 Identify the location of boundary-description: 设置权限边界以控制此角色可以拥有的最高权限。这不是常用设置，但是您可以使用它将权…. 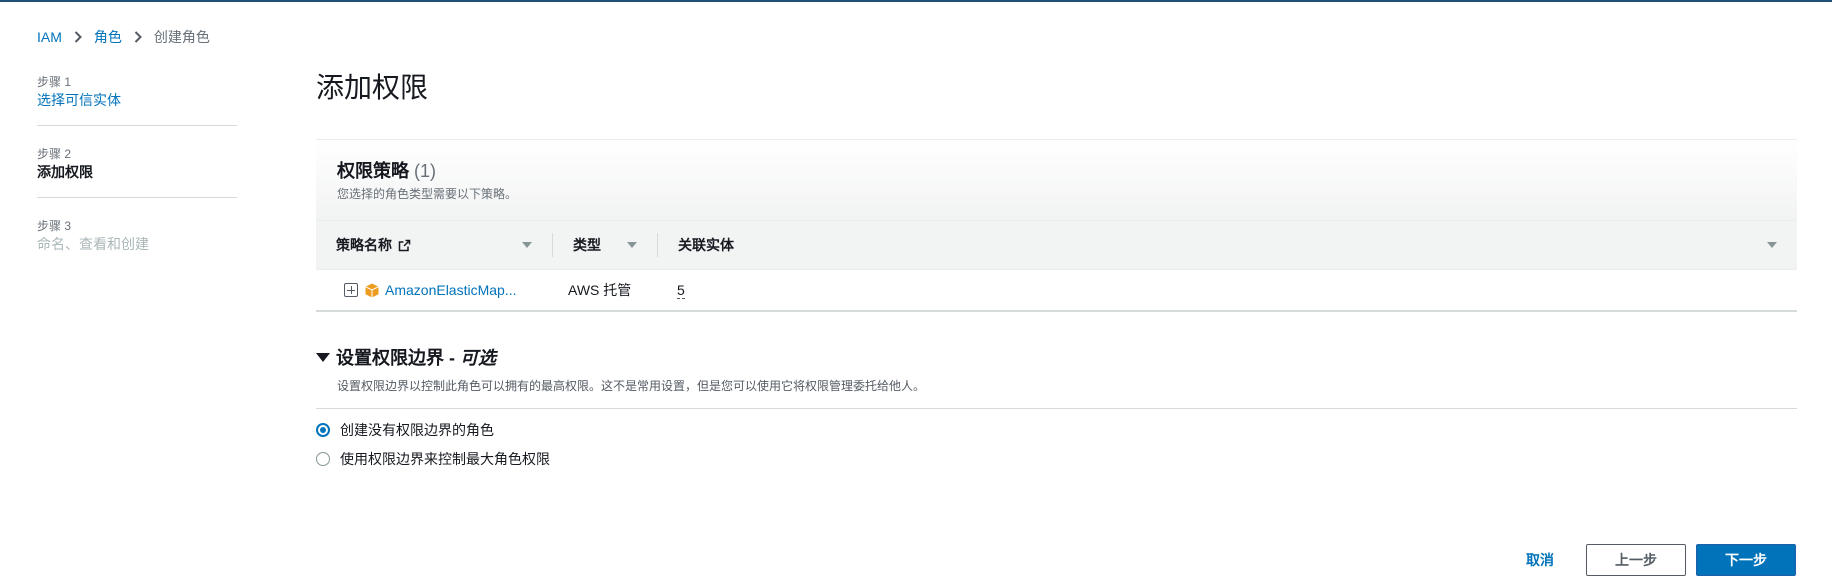
(631, 386).